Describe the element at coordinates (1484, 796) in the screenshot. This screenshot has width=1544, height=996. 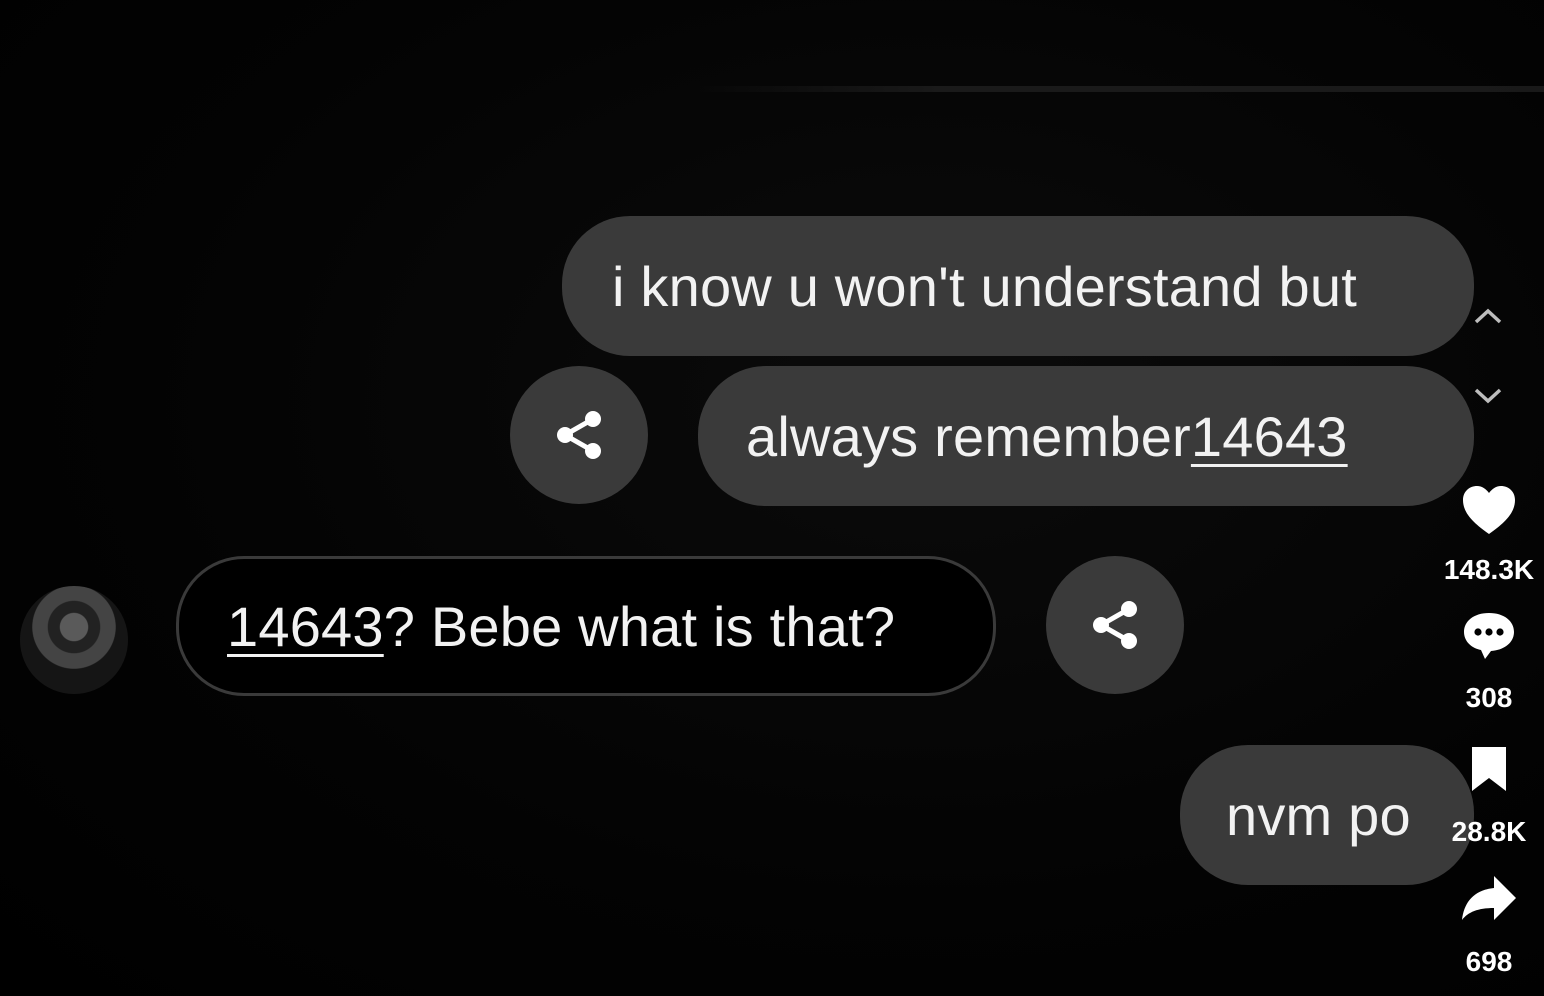
I see `save-action: 28.8K` at that location.